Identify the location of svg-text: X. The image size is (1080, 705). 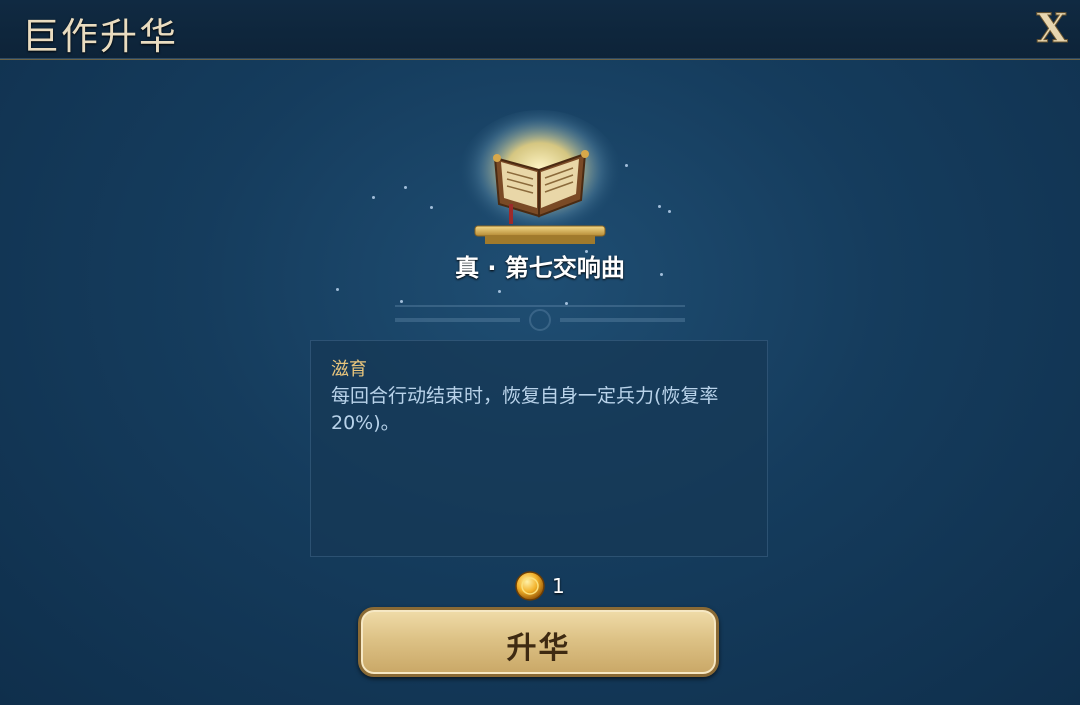
(1051, 28).